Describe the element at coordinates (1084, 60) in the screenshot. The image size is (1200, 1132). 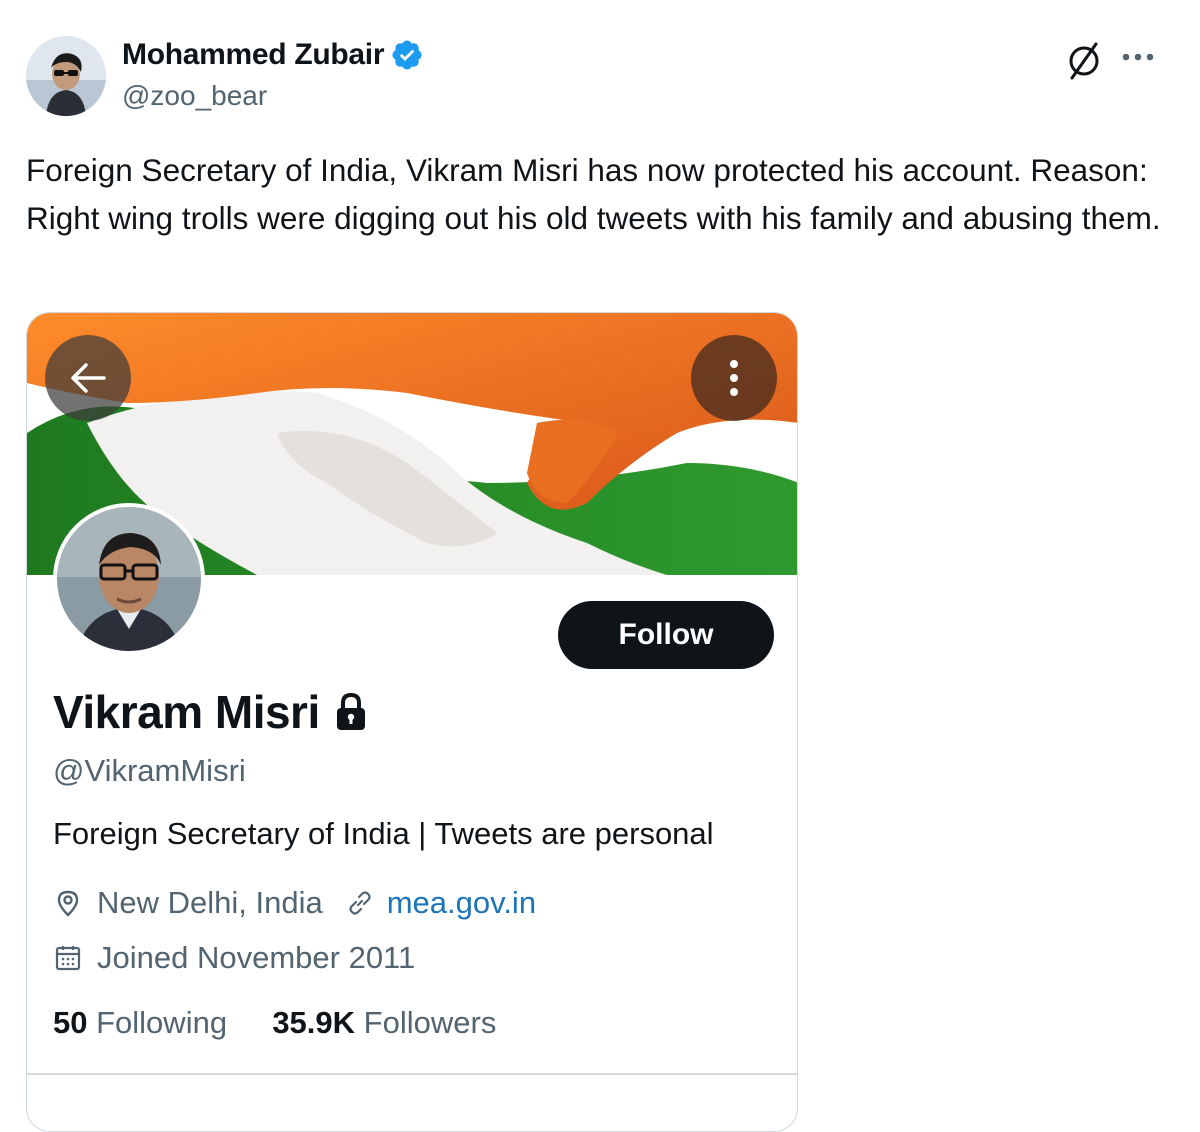
I see `slashed-circle-icon` at that location.